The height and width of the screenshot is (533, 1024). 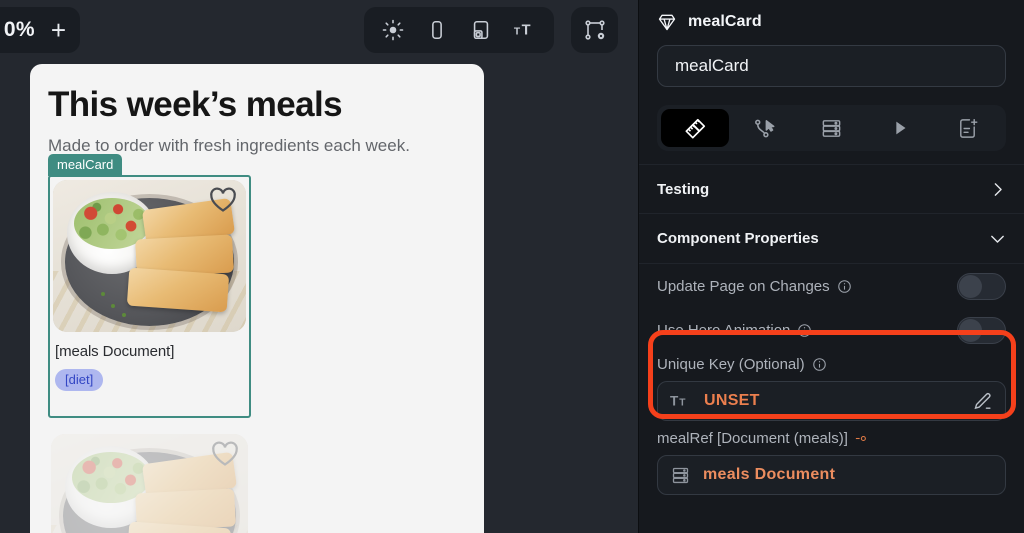 What do you see at coordinates (85, 164) in the screenshot?
I see `component-badge: mealCard` at bounding box center [85, 164].